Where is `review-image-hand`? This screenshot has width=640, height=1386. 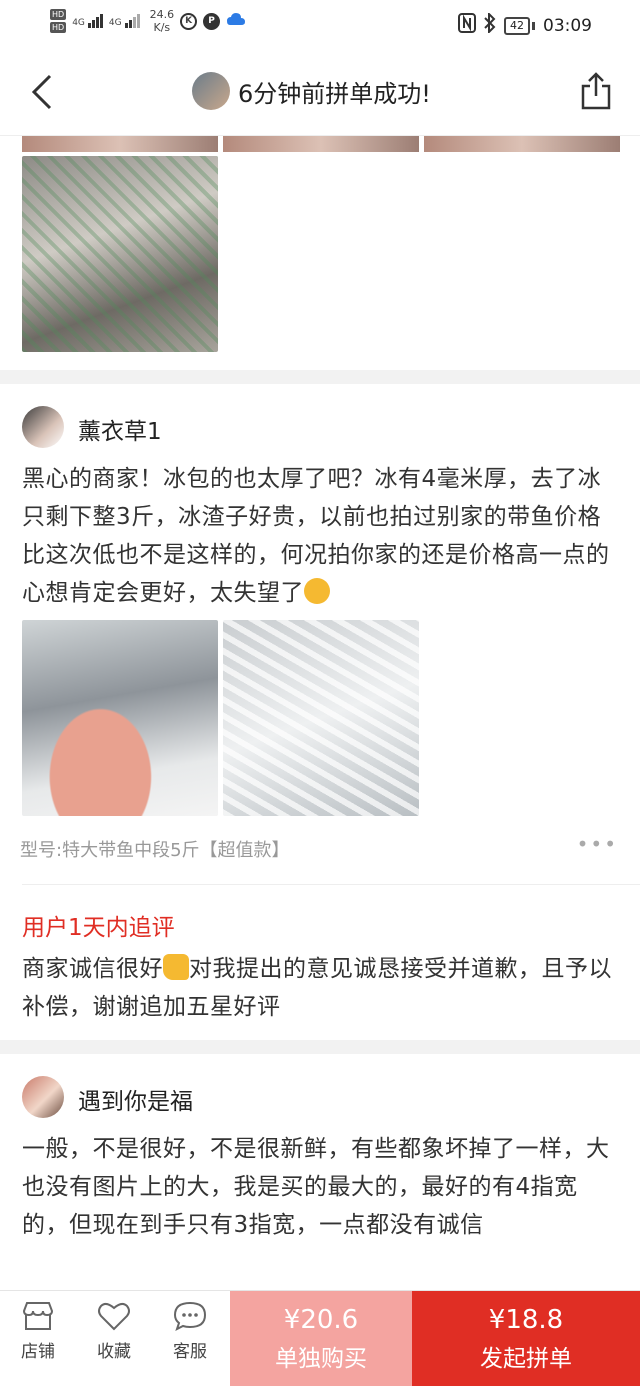 review-image-hand is located at coordinates (120, 718).